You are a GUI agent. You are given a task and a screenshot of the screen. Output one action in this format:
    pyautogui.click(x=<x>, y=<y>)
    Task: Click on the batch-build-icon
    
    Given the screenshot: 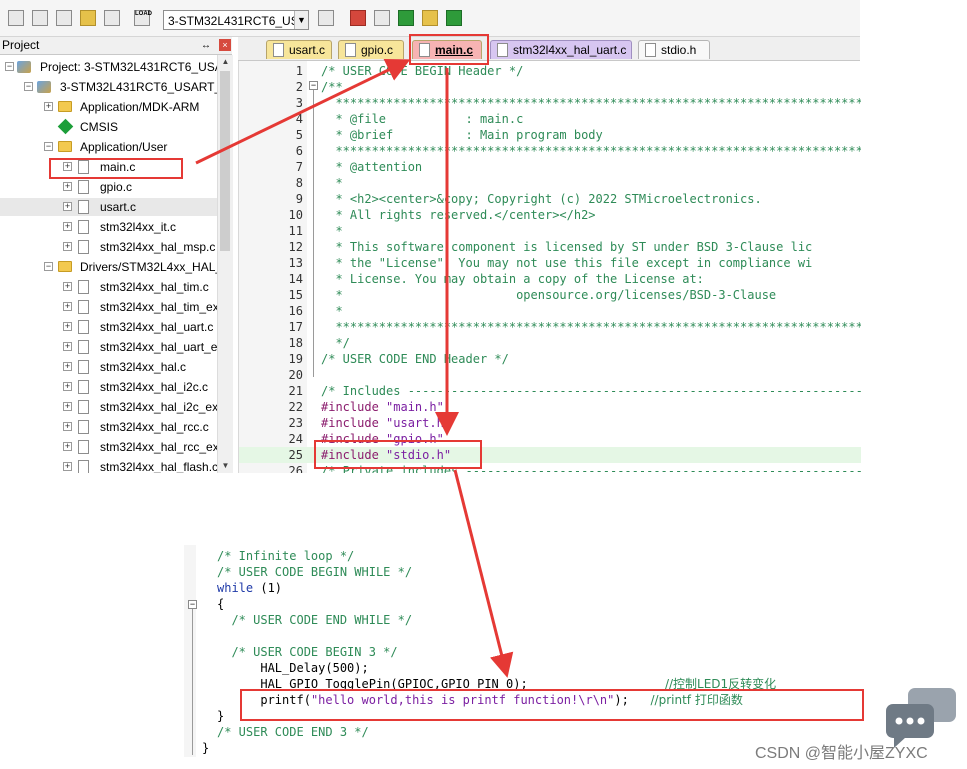 What is the action you would take?
    pyautogui.click(x=88, y=18)
    